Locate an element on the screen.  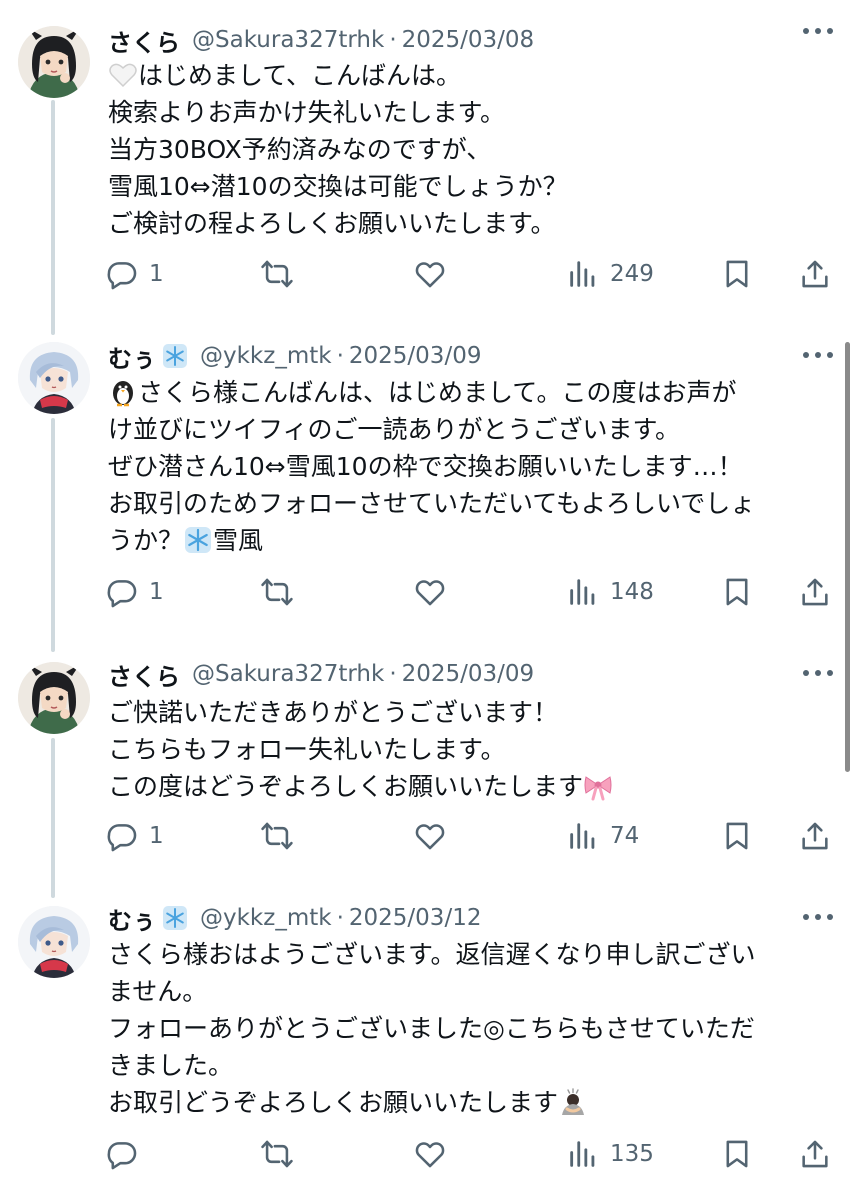
tweet-header: さくら @Sakura327trhk · 2025/03/08 is located at coordinates (321, 40).